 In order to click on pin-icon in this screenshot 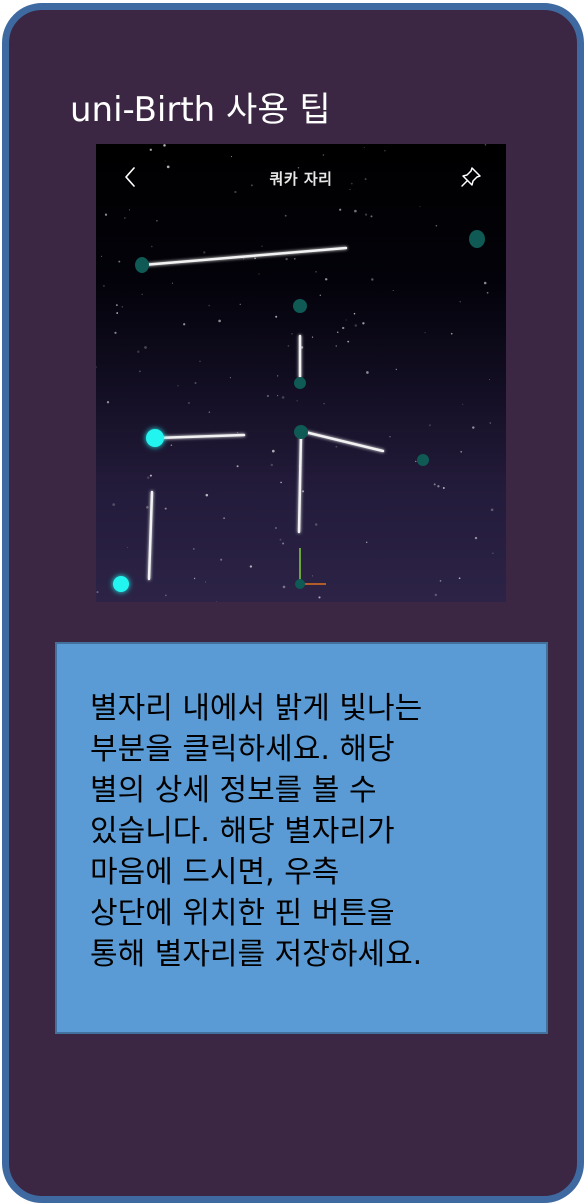, I will do `click(471, 177)`.